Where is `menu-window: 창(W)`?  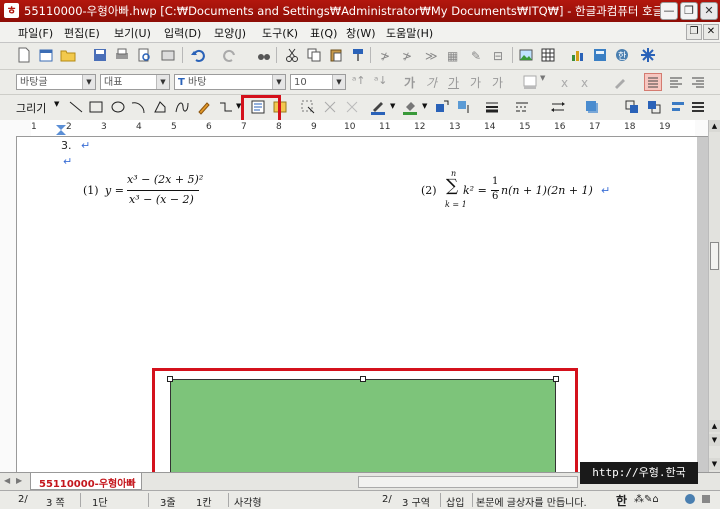 menu-window: 창(W) is located at coordinates (361, 33).